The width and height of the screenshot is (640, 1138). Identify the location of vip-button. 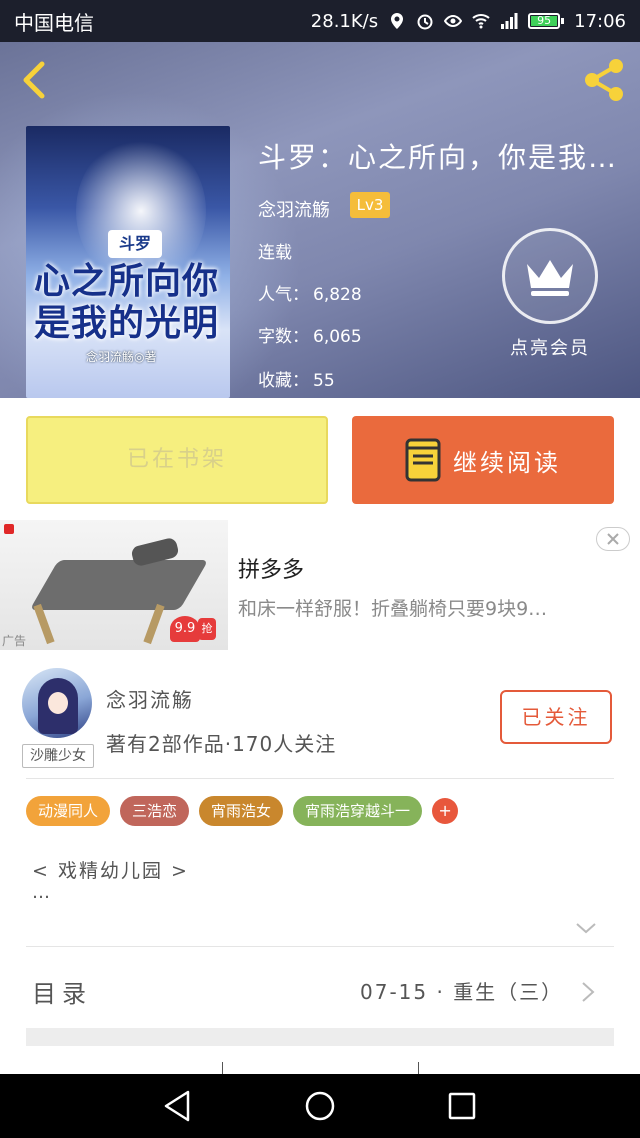
(550, 276).